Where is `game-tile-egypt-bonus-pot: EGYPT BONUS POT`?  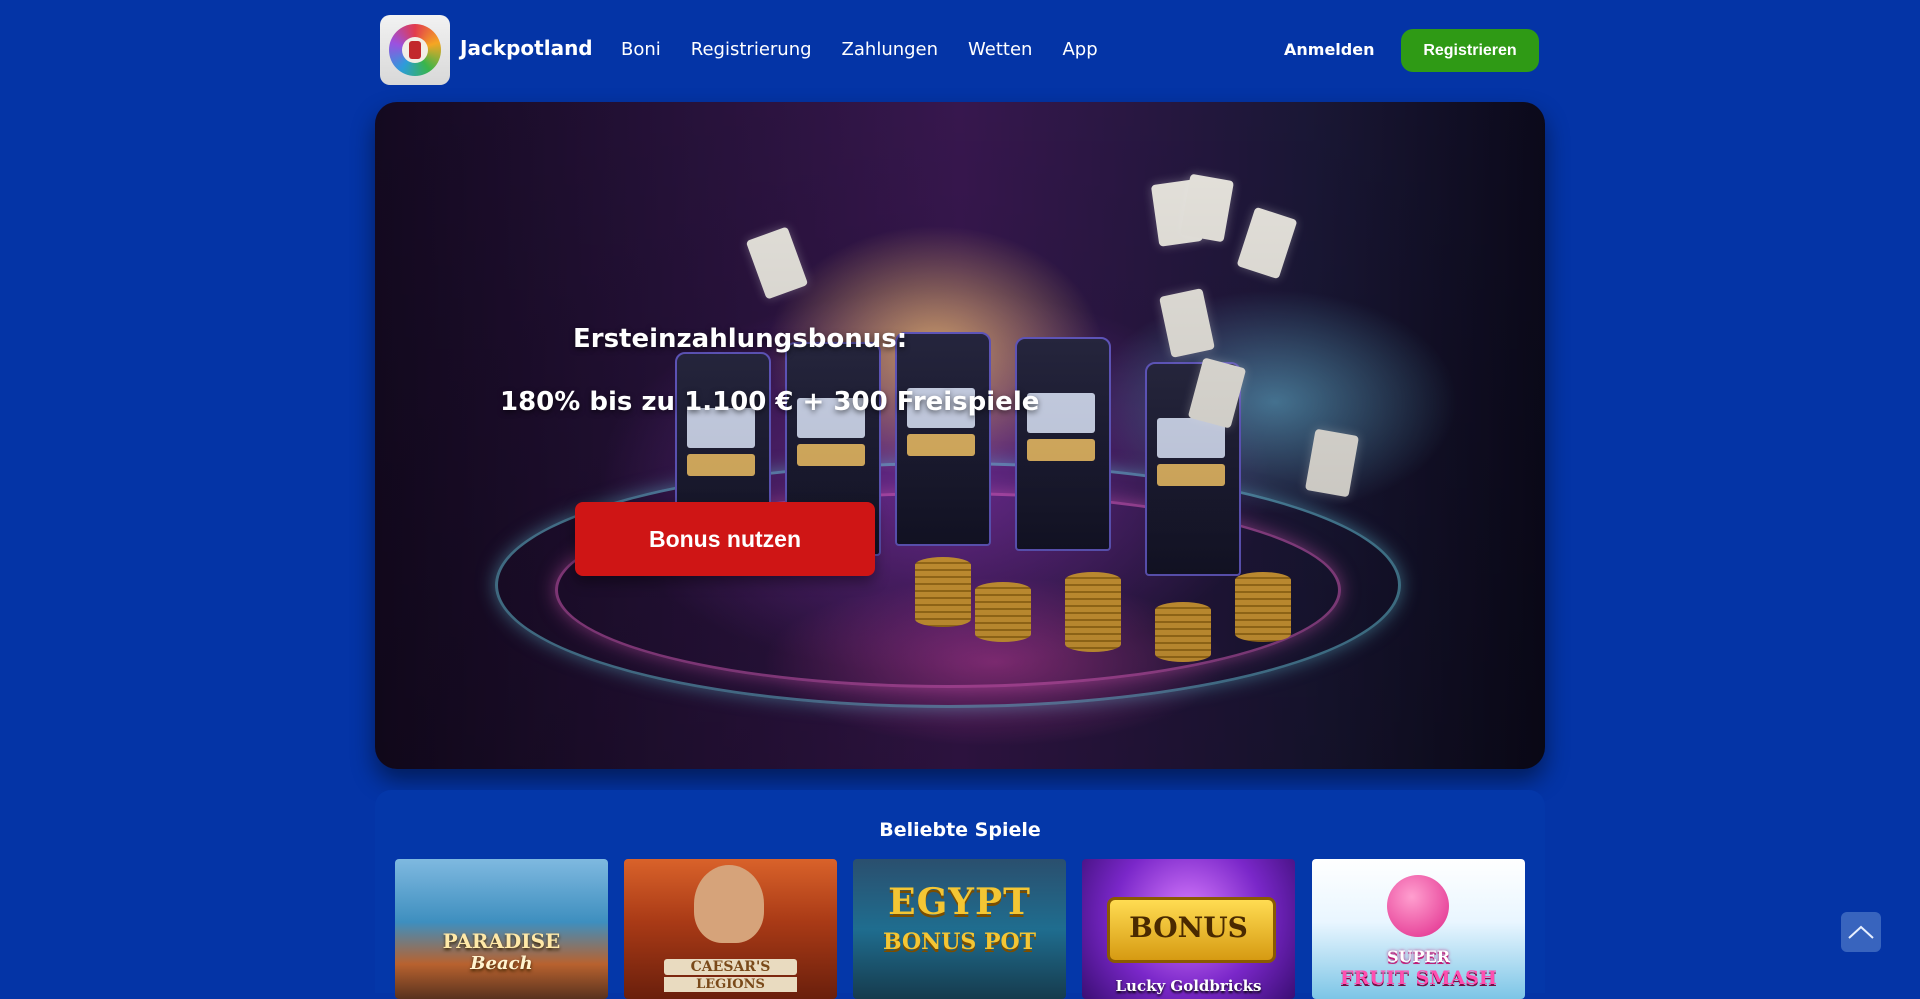 game-tile-egypt-bonus-pot: EGYPT BONUS POT is located at coordinates (959, 929).